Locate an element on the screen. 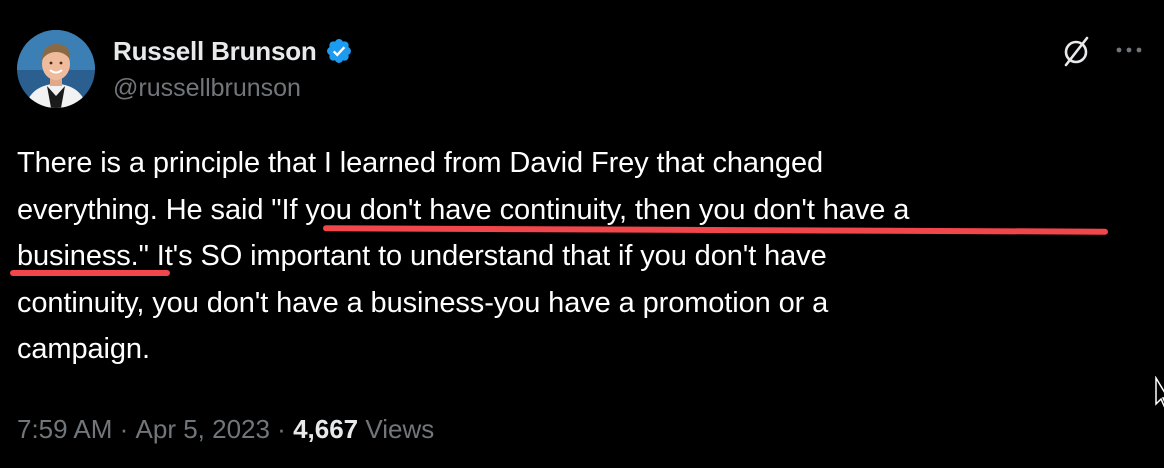 This screenshot has height=468, width=1164. avatar is located at coordinates (56, 69).